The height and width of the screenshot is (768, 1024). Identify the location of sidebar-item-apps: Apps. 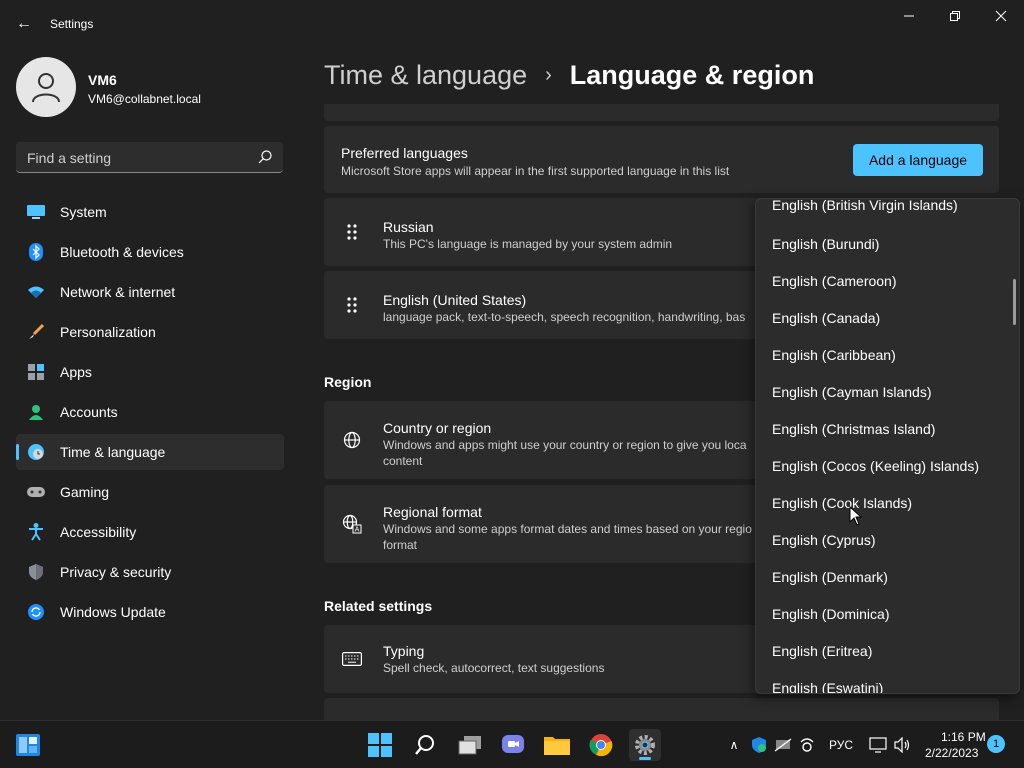
(150, 372).